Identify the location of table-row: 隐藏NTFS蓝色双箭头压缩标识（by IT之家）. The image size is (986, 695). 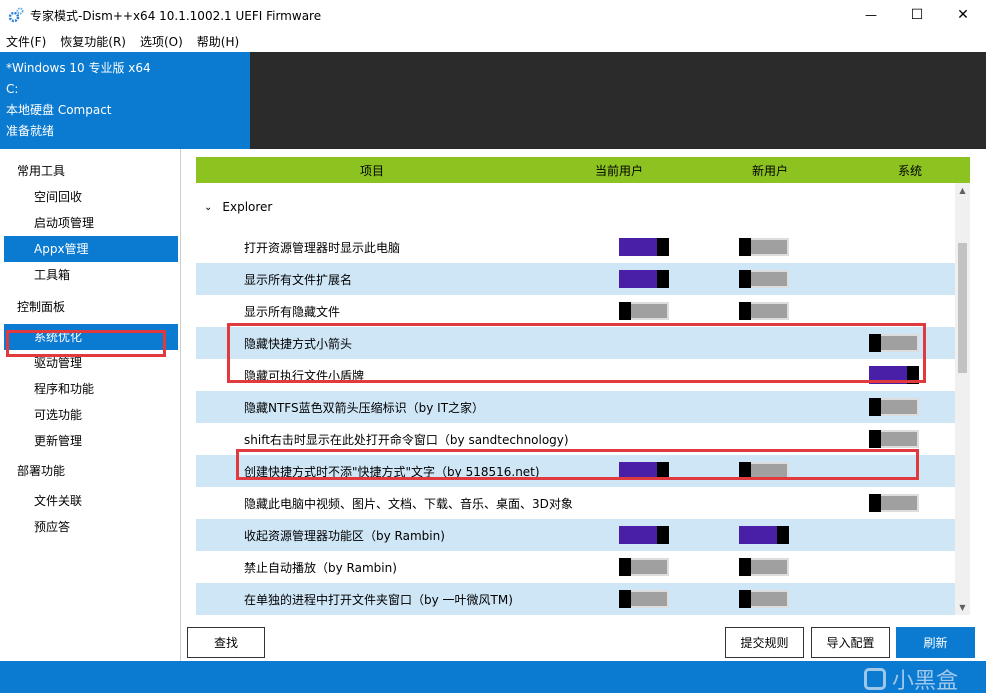
(575, 407).